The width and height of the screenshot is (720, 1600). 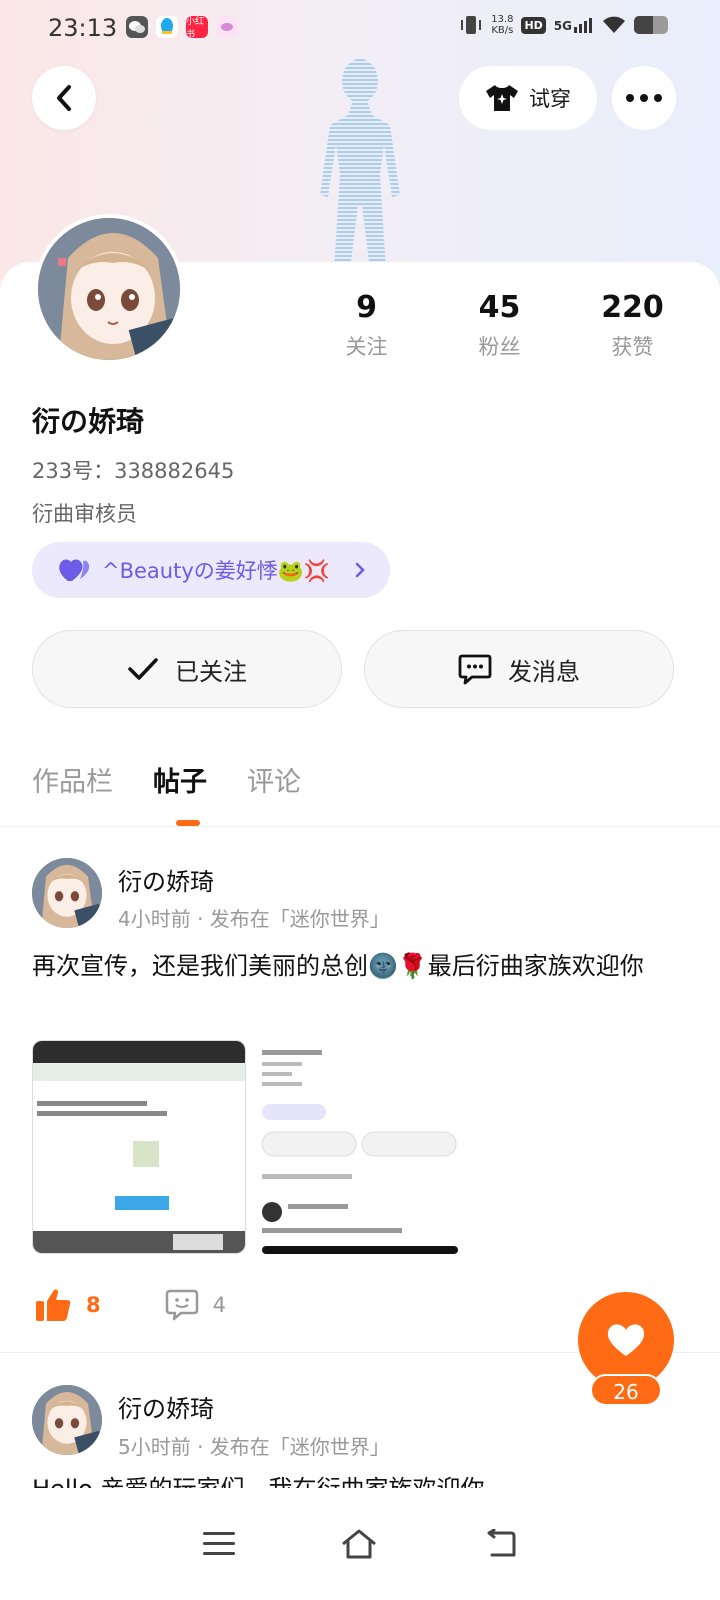 I want to click on followed-button: 已关注, so click(x=187, y=669).